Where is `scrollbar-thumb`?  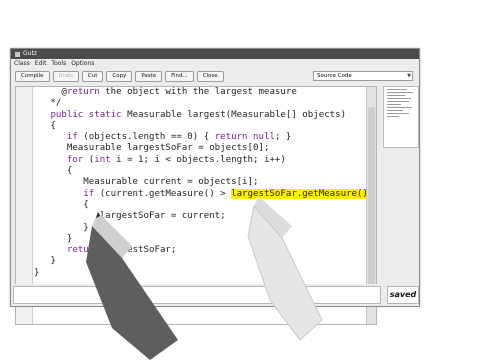 scrollbar-thumb is located at coordinates (371, 197).